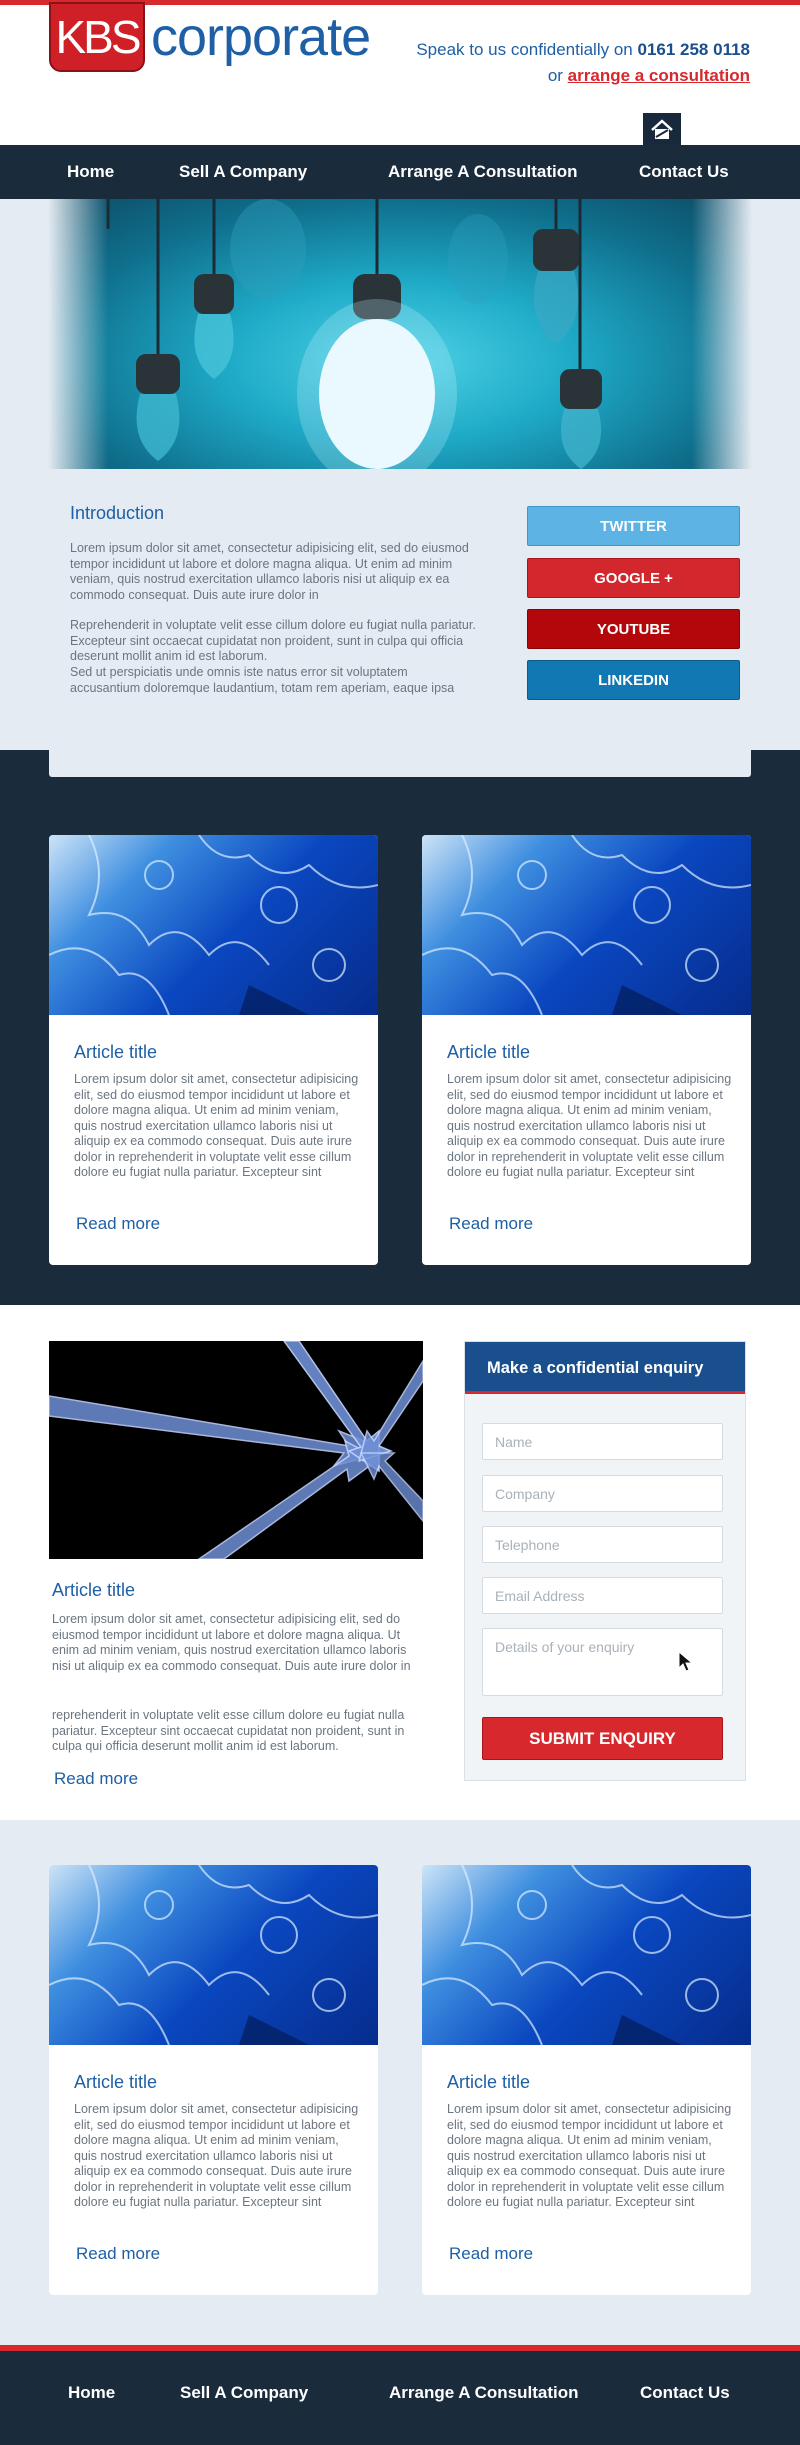  What do you see at coordinates (484, 2393) in the screenshot?
I see `footer-nav-arrange-consultation: Arrange A Consultation` at bounding box center [484, 2393].